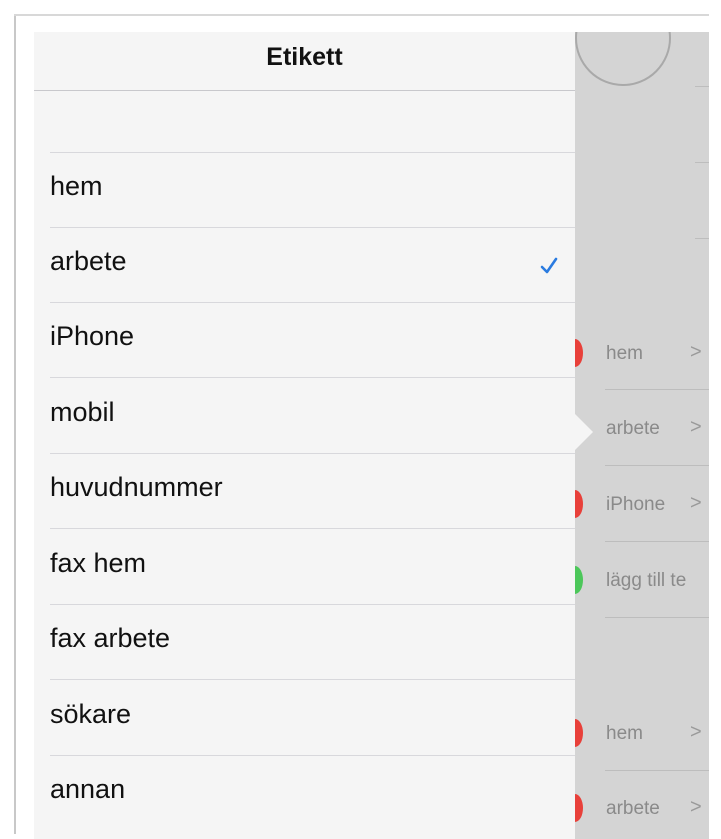 This screenshot has height=839, width=721. What do you see at coordinates (82, 412) in the screenshot?
I see `label-option-text: mobil` at bounding box center [82, 412].